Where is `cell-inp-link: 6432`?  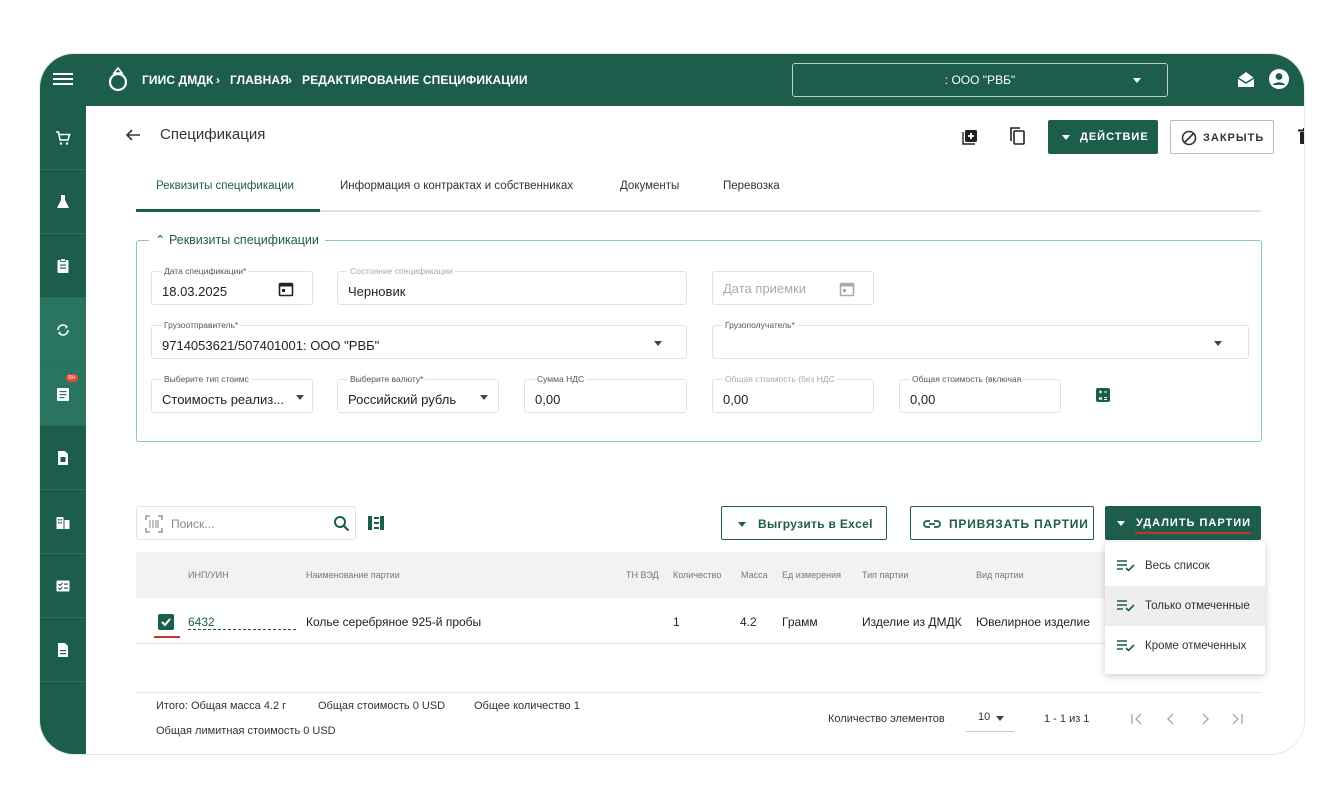 cell-inp-link: 6432 is located at coordinates (242, 622).